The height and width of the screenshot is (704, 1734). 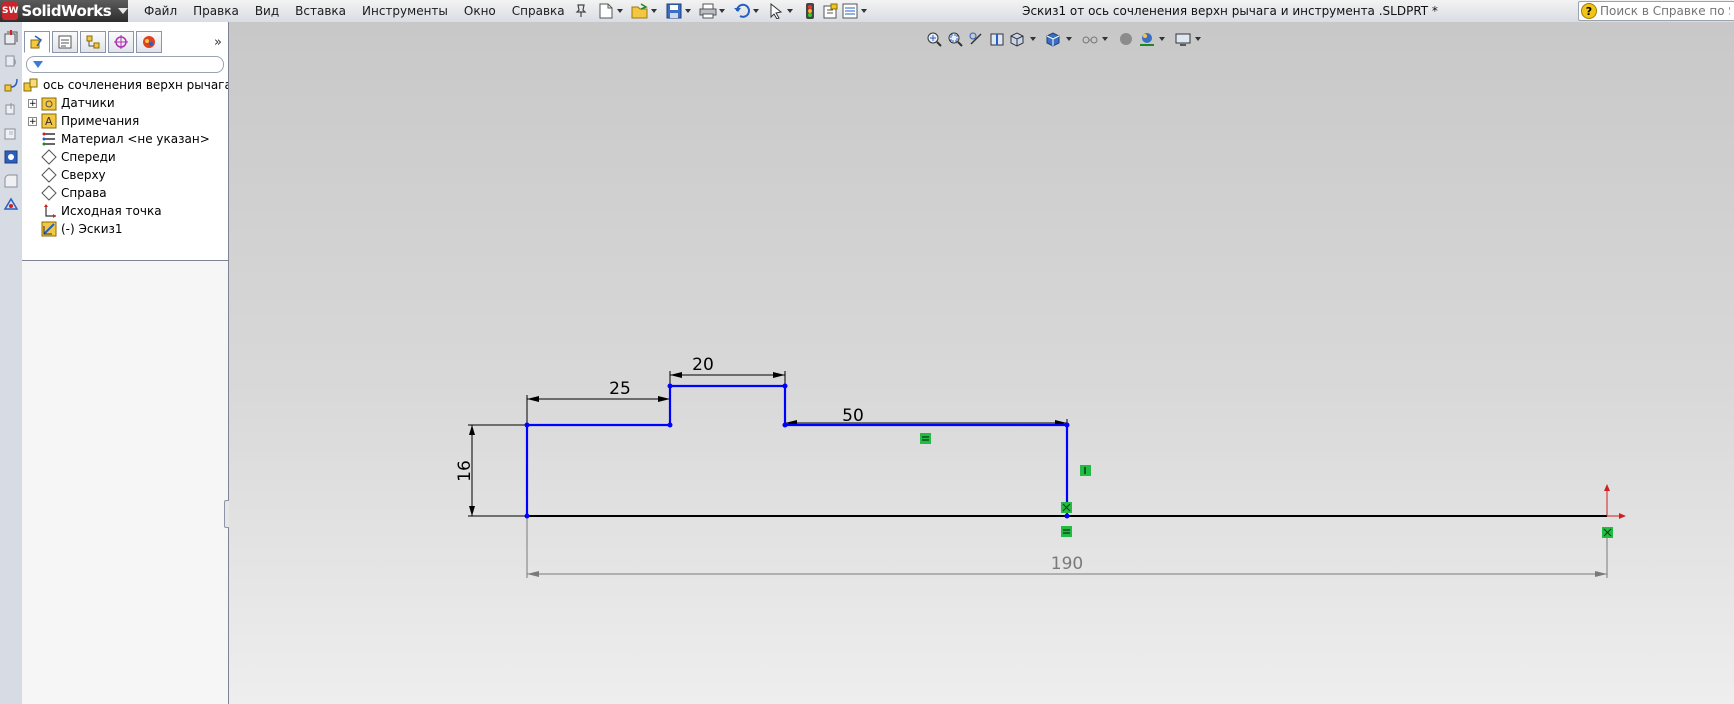 I want to click on dimension-step-top: 20, so click(x=727, y=370).